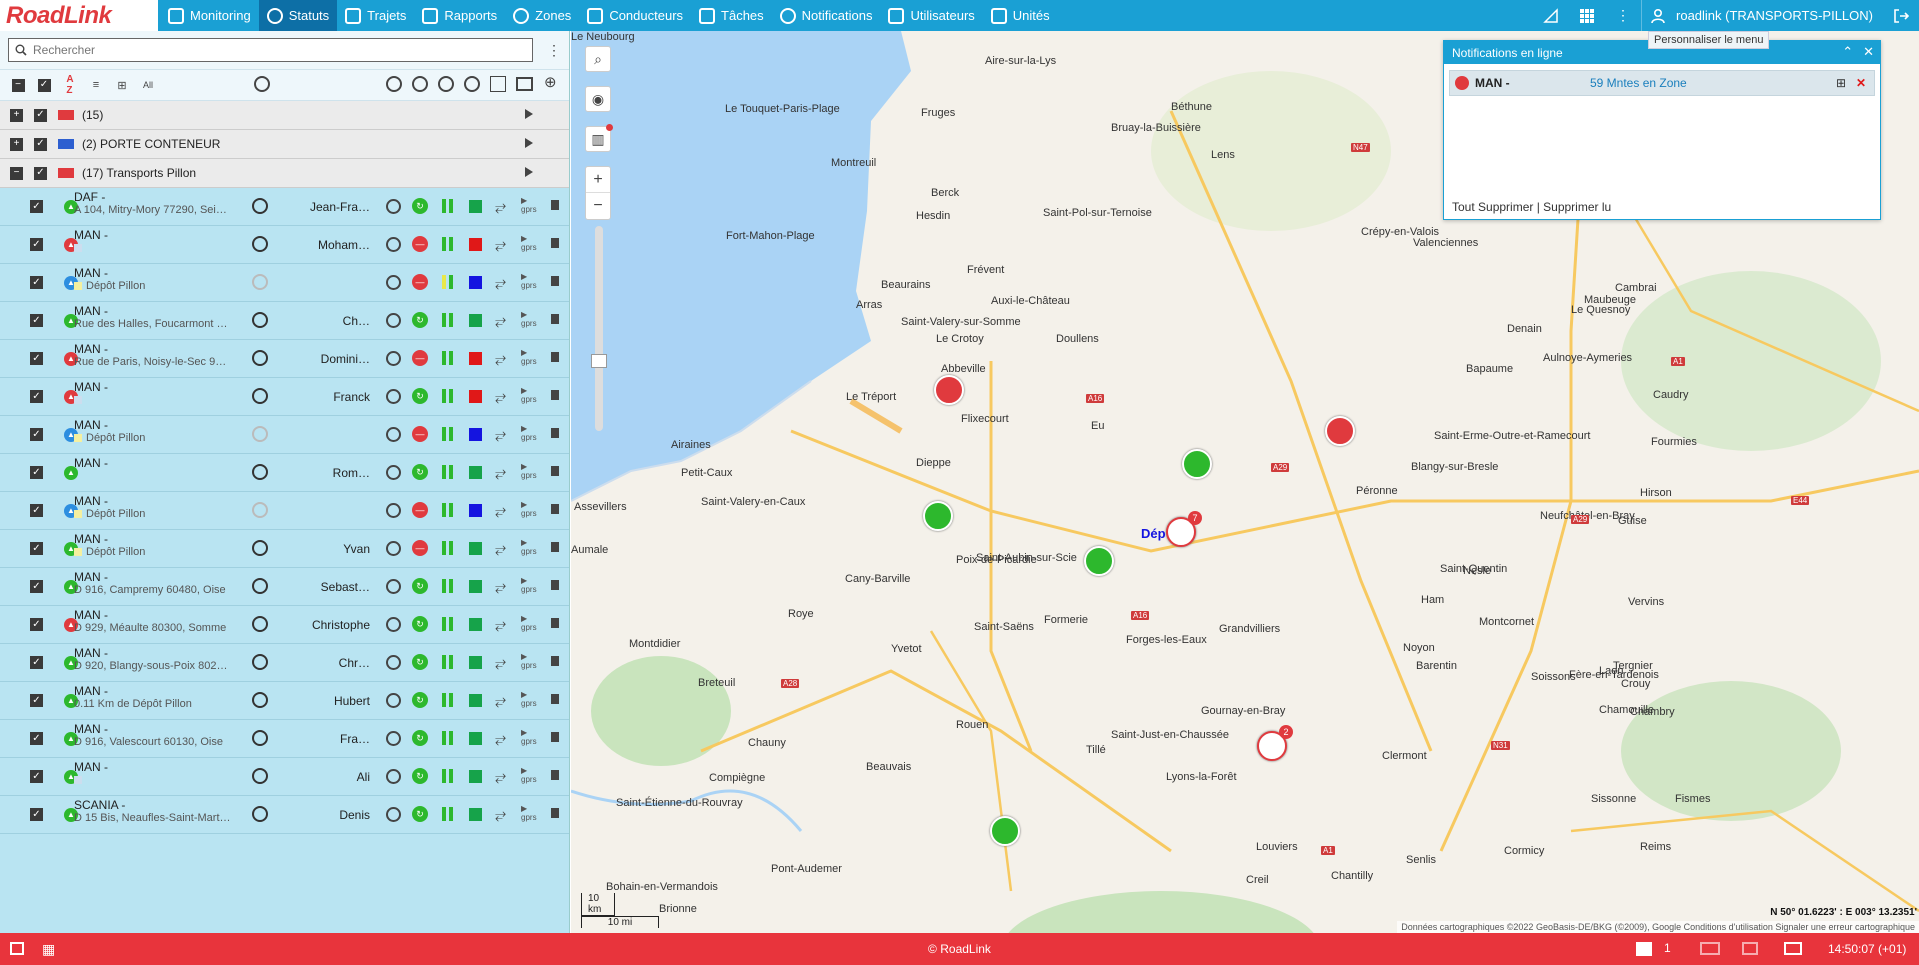  Describe the element at coordinates (284, 397) in the screenshot. I see `vehicle-row: ✓ ▲ MAN - Franck ↻ ⥂ ▶ gprs` at that location.